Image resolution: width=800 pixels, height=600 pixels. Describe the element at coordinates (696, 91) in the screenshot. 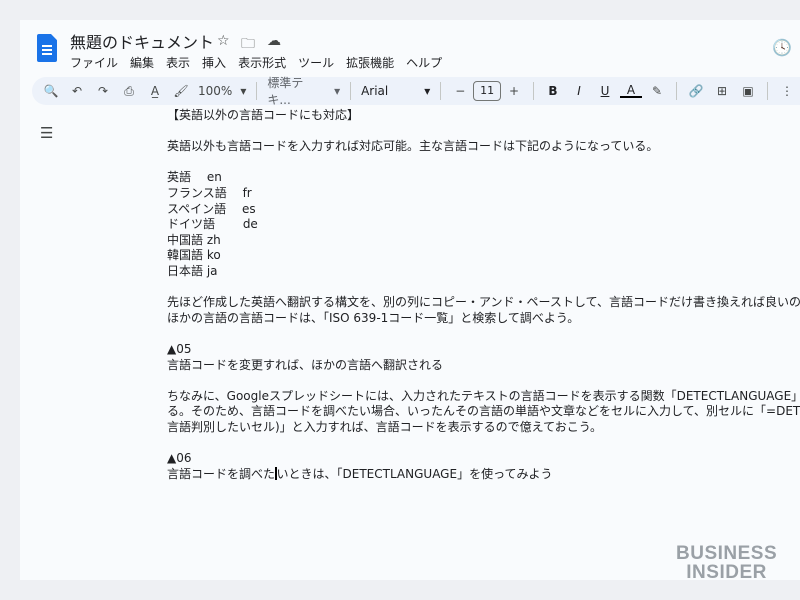

I see `insert-link-icon: 🔗` at that location.